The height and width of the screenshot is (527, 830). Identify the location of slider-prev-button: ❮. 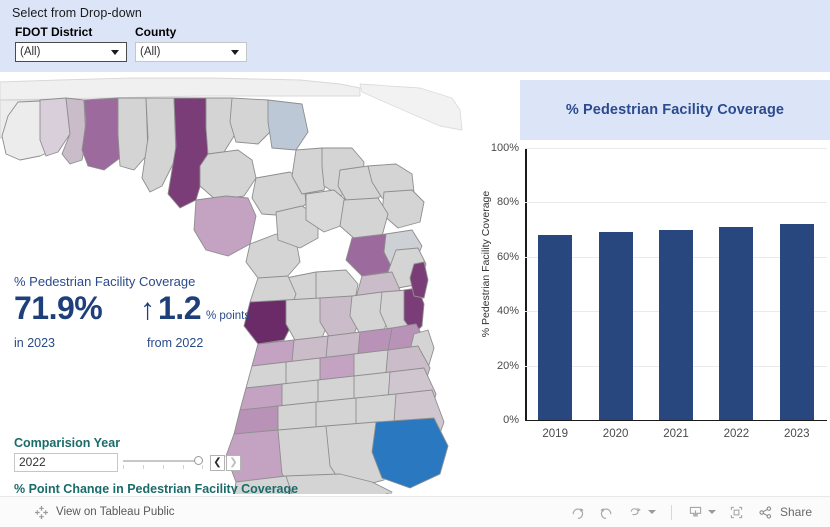
(217, 462).